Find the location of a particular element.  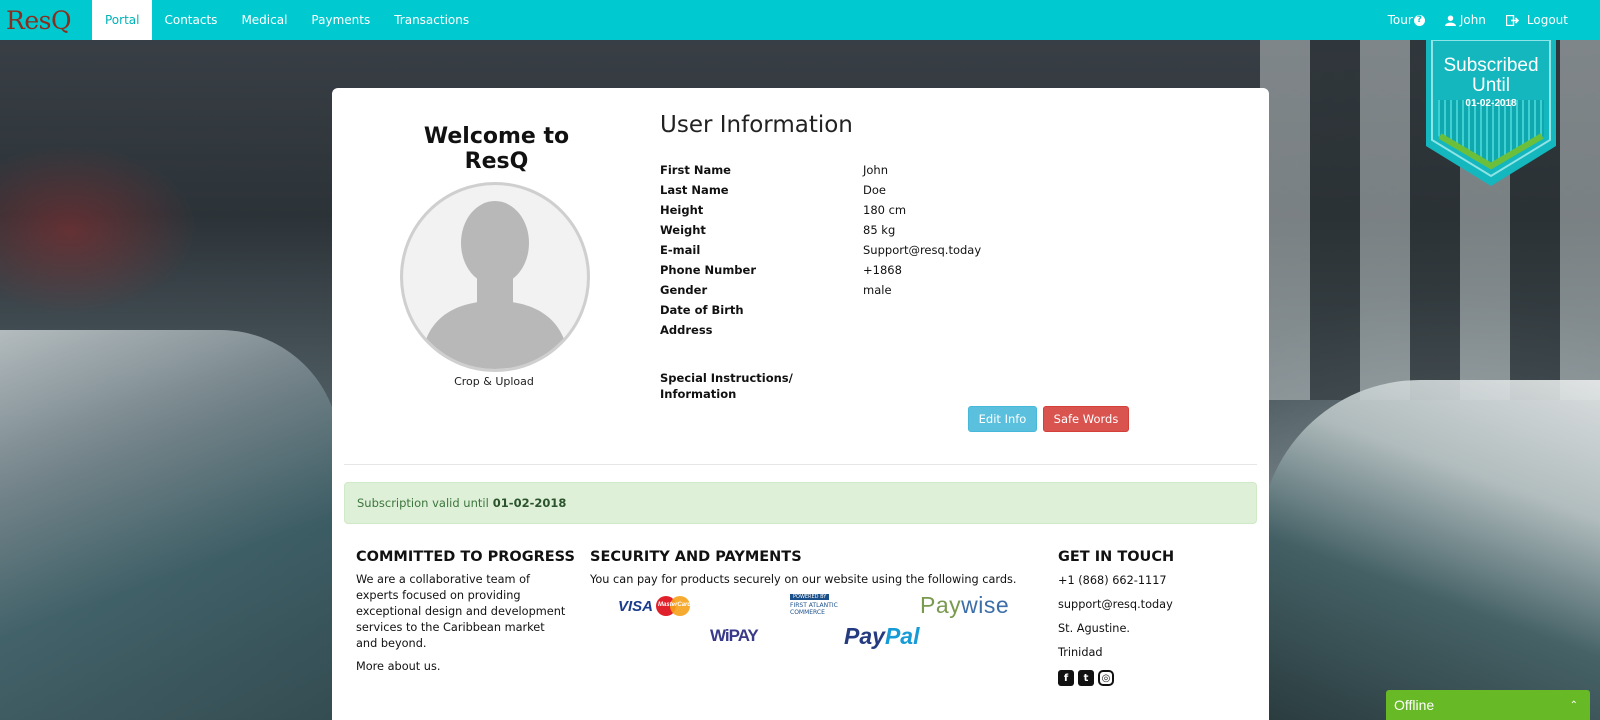

visa-logo-text: VISA is located at coordinates (636, 606).